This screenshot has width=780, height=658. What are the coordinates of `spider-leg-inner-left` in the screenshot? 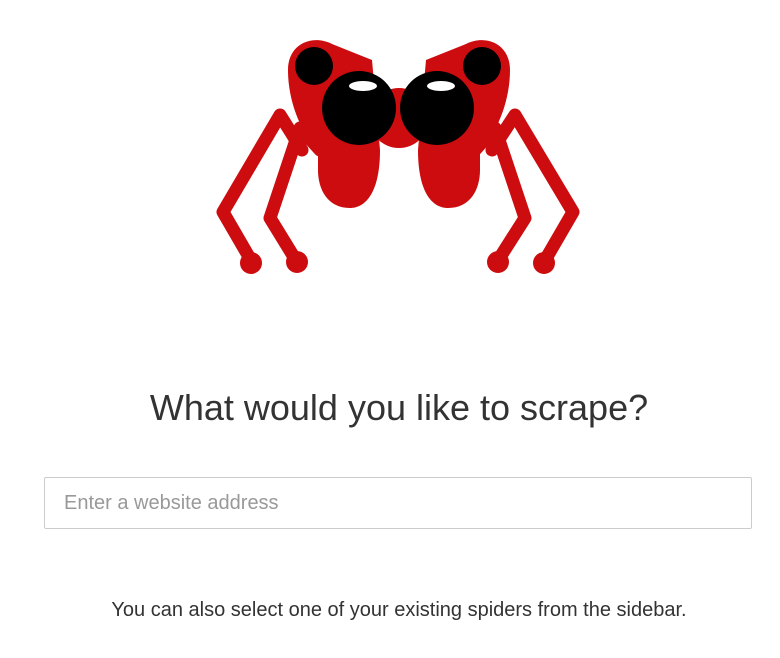 It's located at (295, 195).